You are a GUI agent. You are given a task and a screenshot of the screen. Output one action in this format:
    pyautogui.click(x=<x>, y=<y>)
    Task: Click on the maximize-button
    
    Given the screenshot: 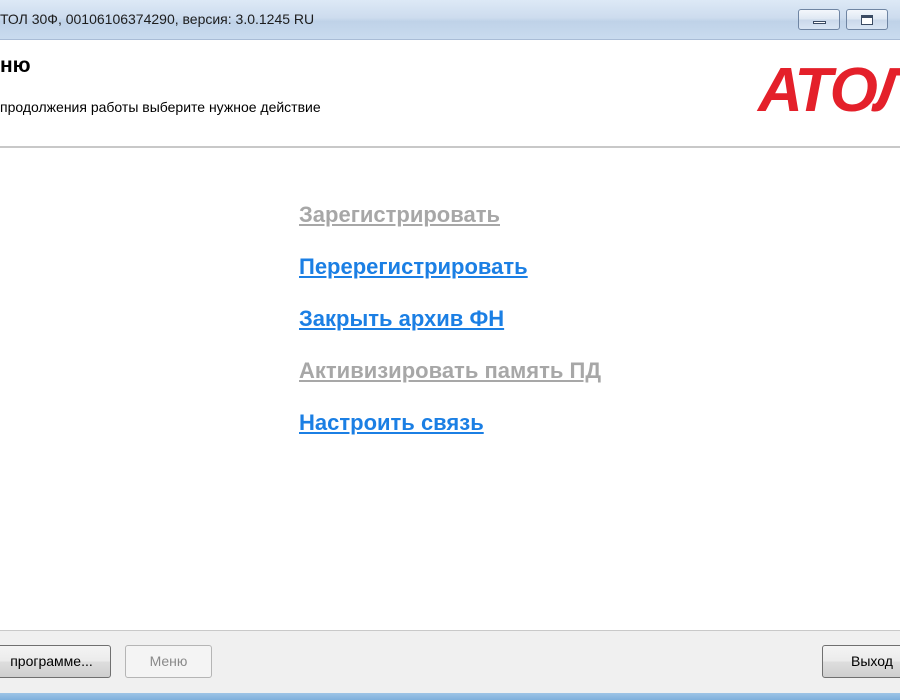 What is the action you would take?
    pyautogui.click(x=867, y=19)
    